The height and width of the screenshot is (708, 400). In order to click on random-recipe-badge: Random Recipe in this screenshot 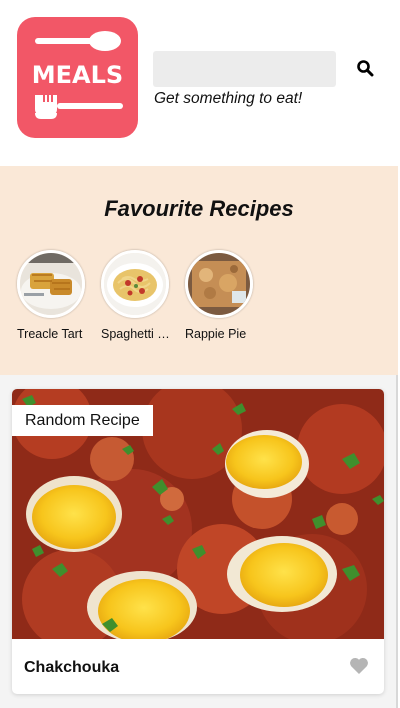, I will do `click(82, 420)`.